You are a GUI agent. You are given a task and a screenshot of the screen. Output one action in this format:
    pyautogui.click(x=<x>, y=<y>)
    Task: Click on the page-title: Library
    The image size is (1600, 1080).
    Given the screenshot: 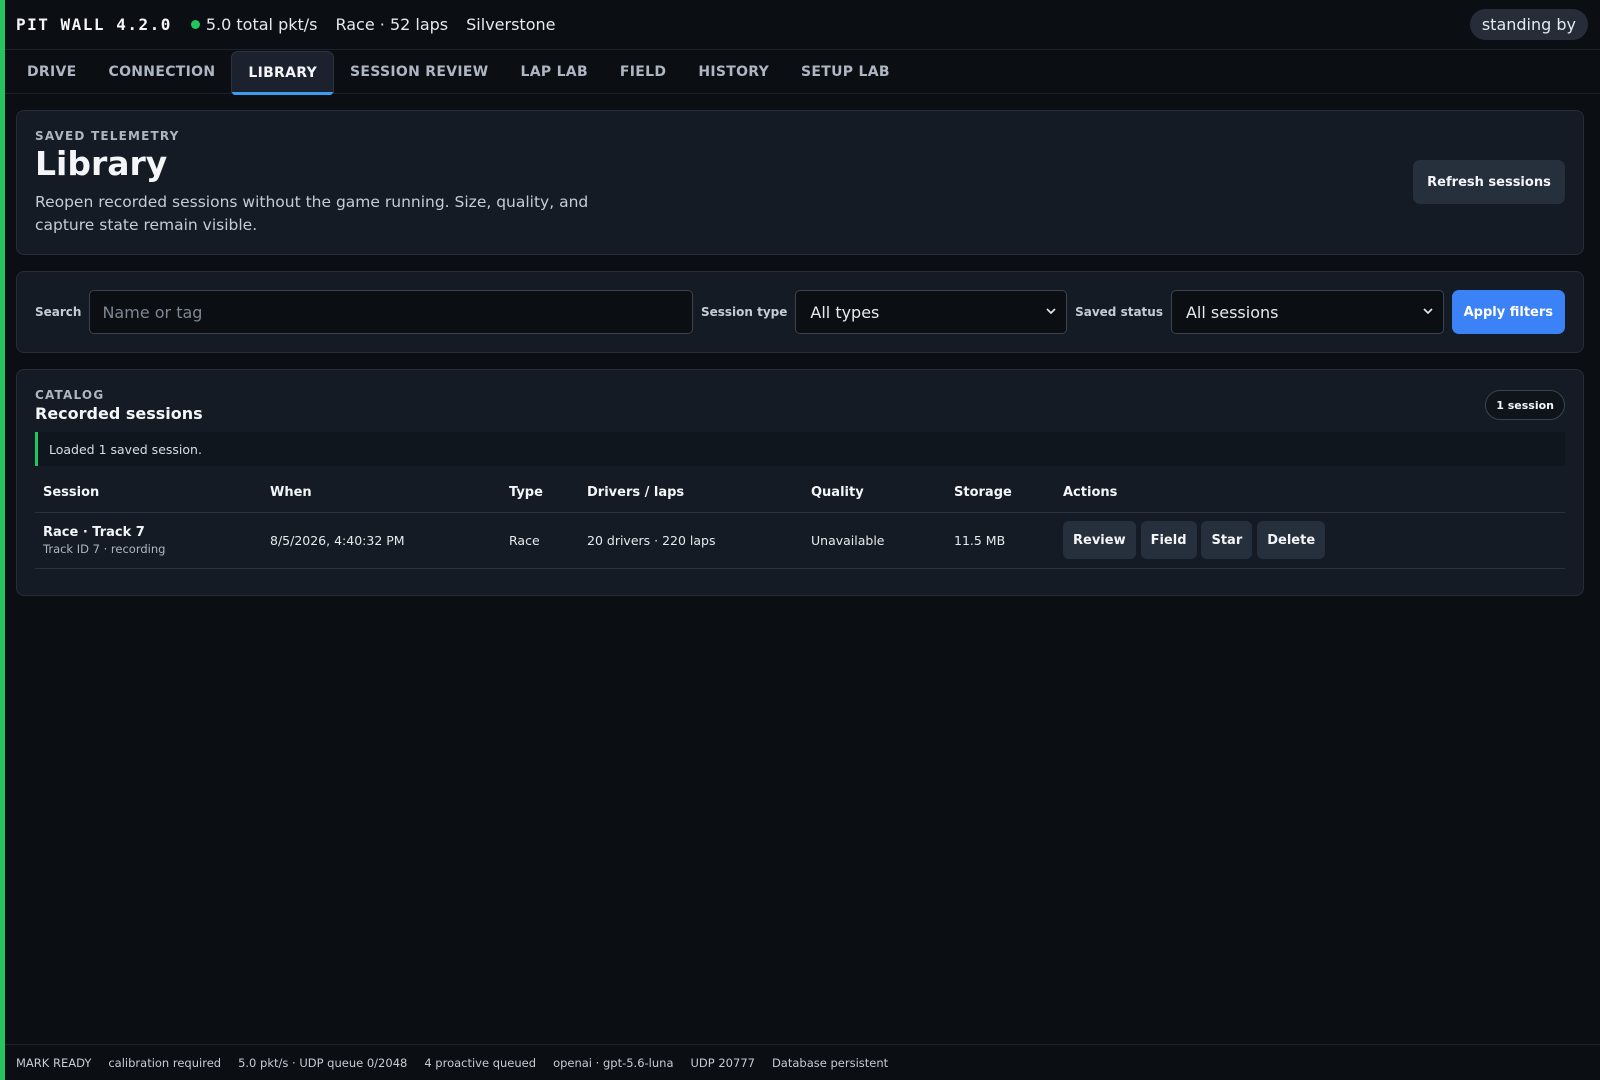 What is the action you would take?
    pyautogui.click(x=101, y=163)
    